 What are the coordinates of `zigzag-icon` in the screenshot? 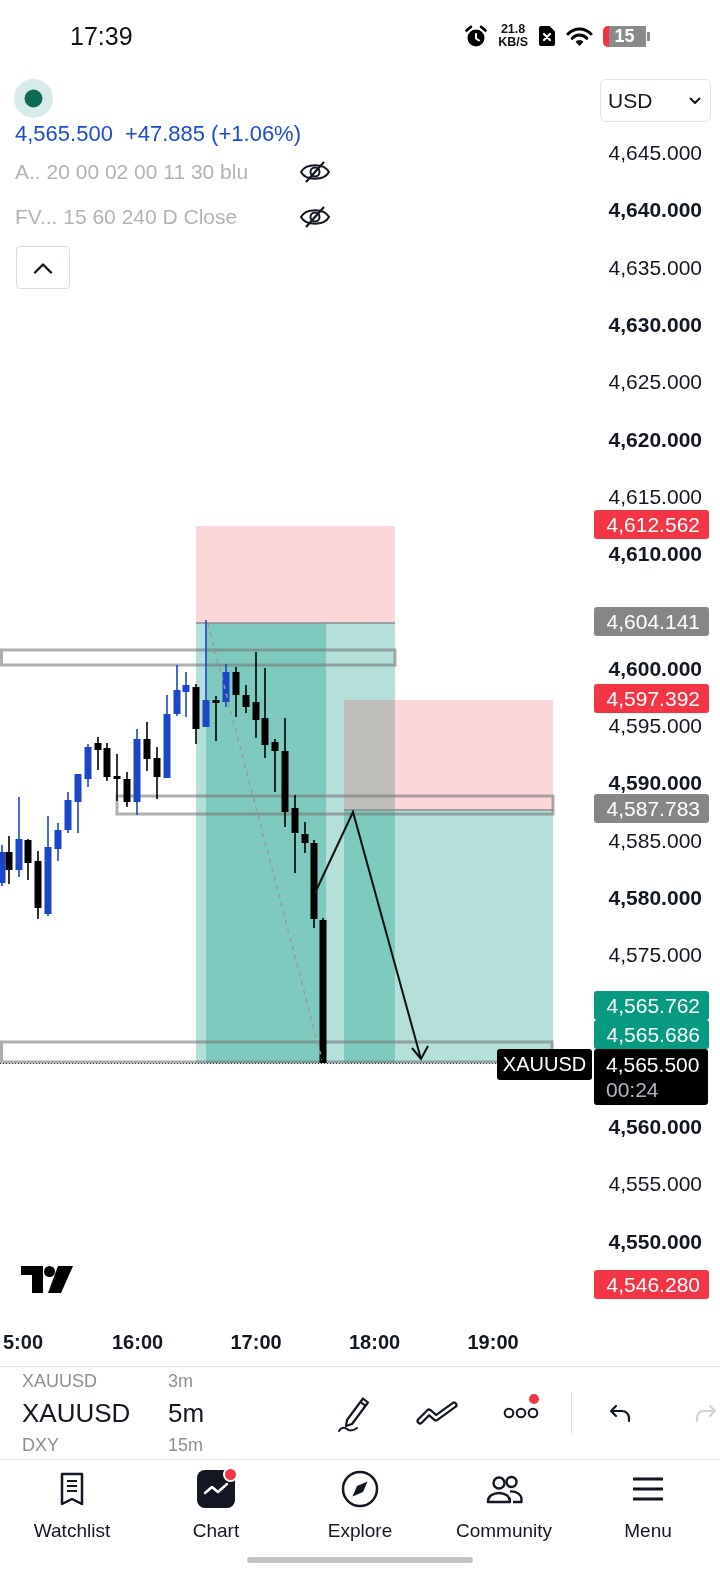 It's located at (437, 1413).